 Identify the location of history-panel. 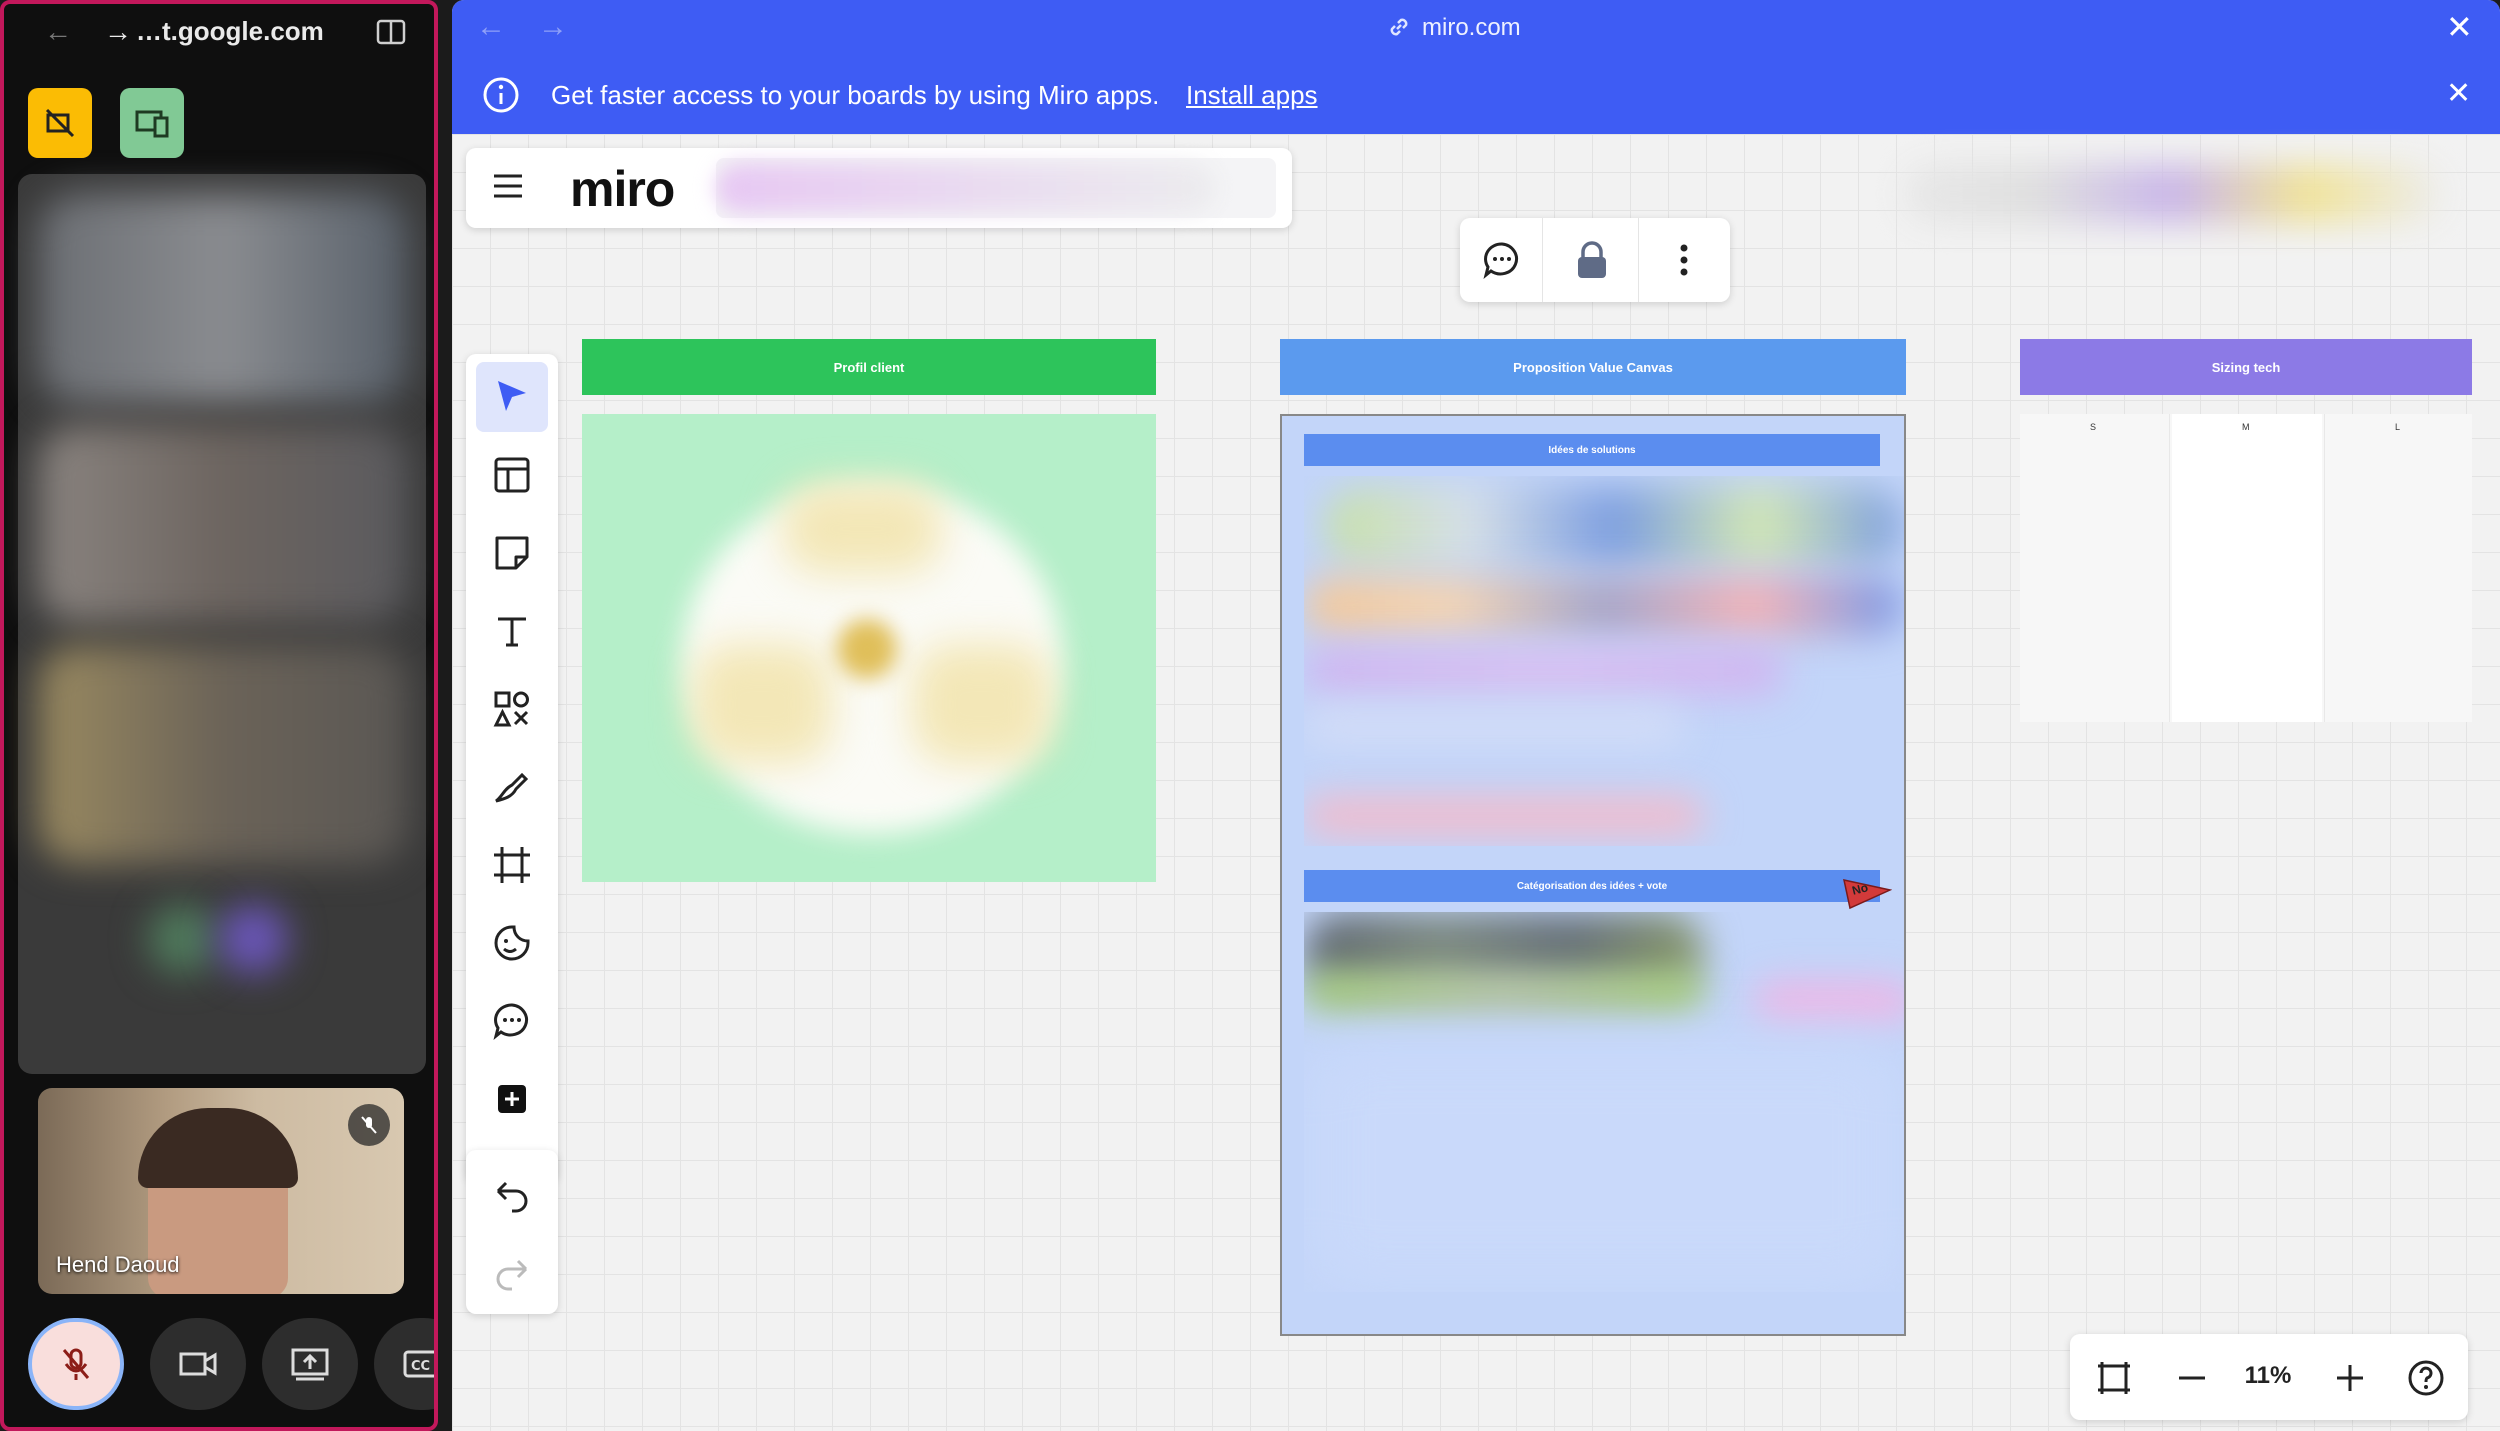
(512, 1232).